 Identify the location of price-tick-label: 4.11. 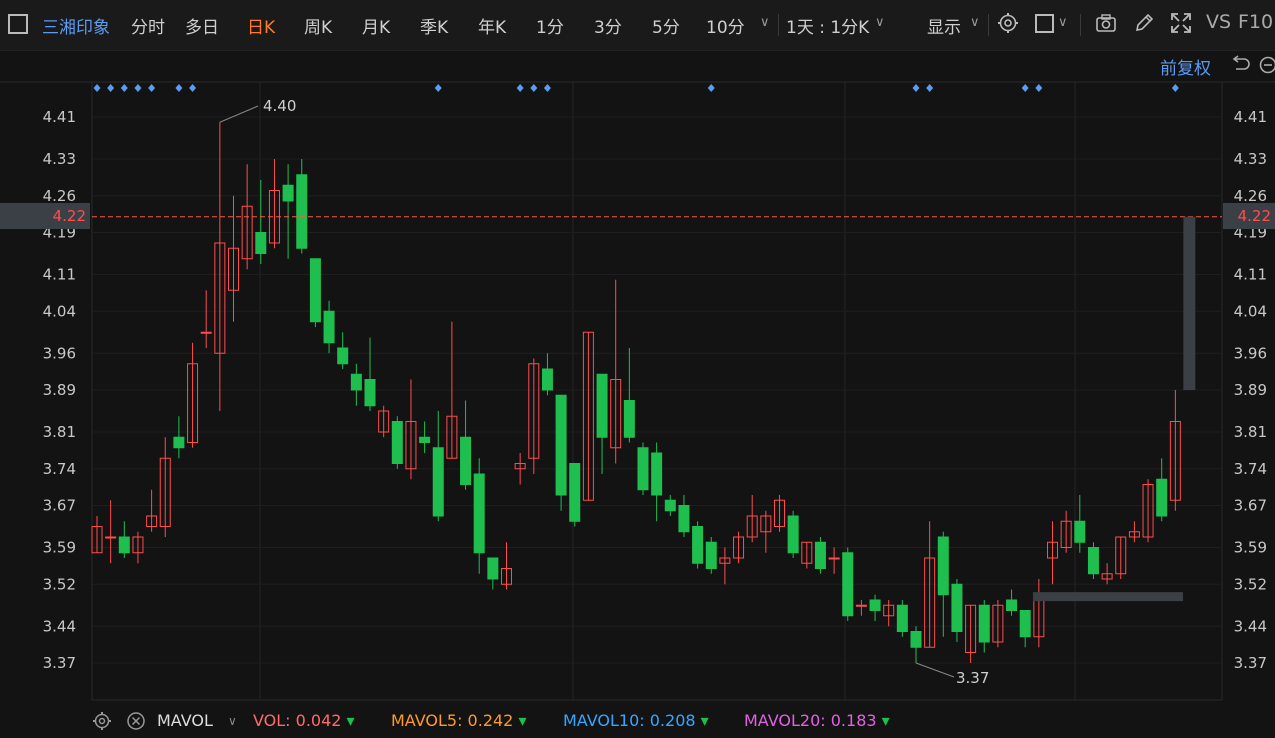
(1250, 275).